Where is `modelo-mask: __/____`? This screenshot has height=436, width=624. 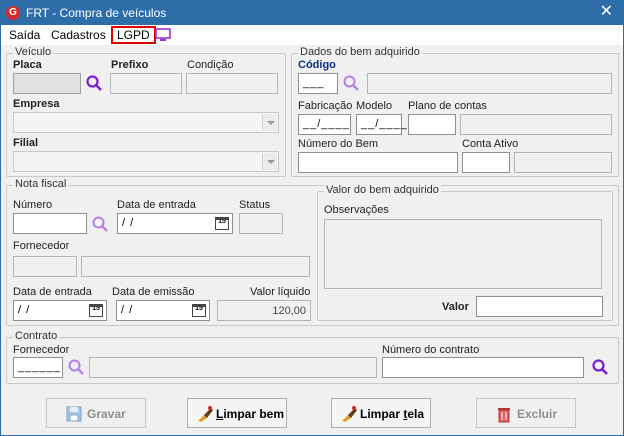 modelo-mask: __/____ is located at coordinates (384, 124).